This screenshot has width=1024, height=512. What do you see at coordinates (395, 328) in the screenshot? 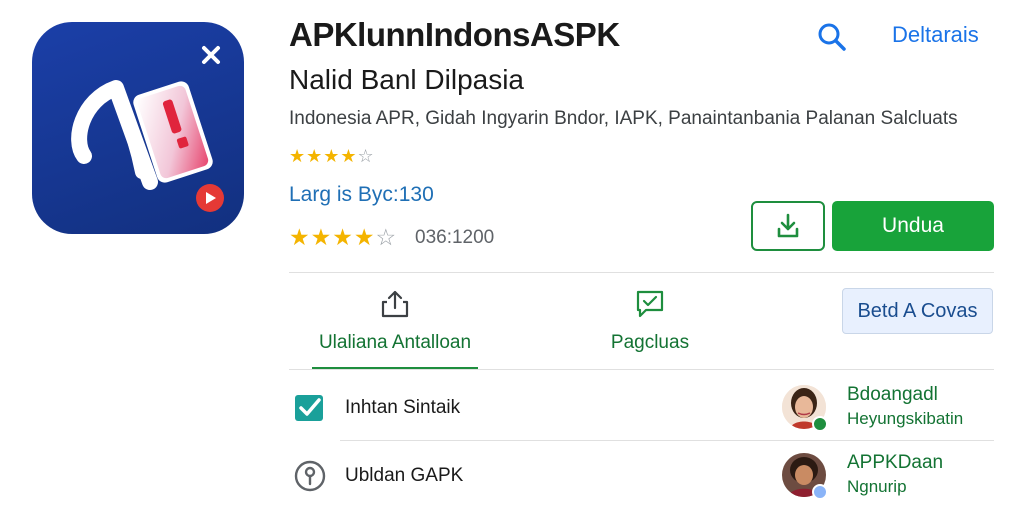
I see `tab-share: Ulaliana Antalloan` at bounding box center [395, 328].